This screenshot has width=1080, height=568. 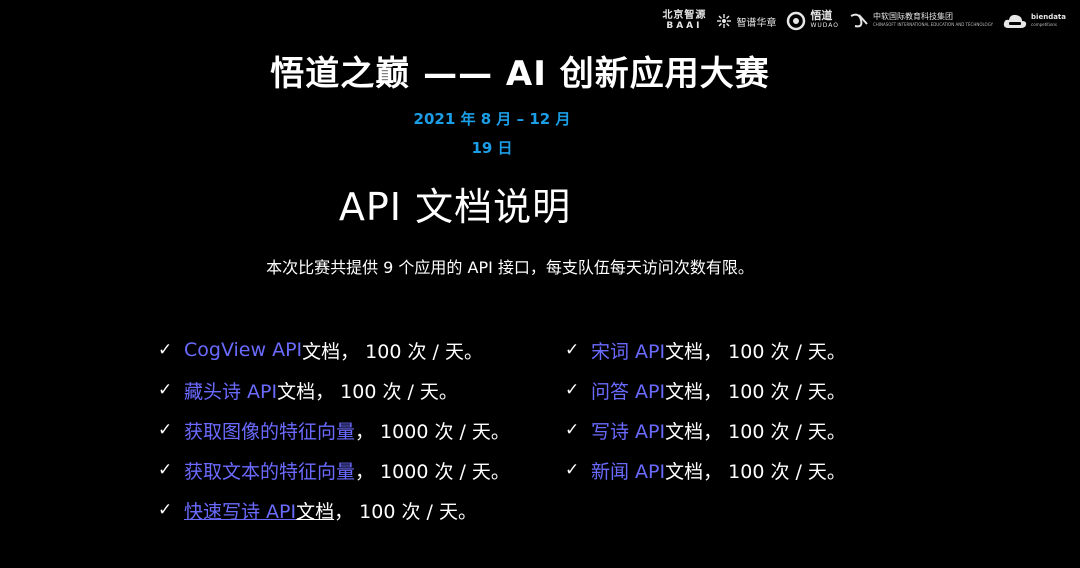 What do you see at coordinates (315, 510) in the screenshot?
I see `doc-link: 文档` at bounding box center [315, 510].